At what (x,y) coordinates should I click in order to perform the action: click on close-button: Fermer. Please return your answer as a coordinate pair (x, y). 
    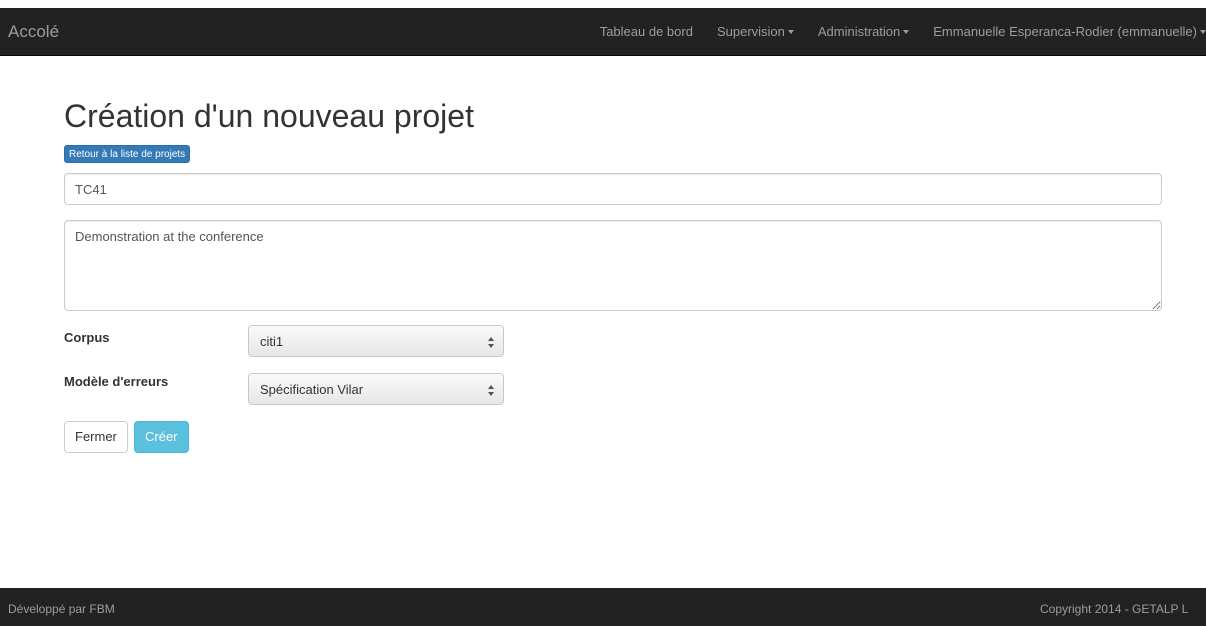
    Looking at the image, I should click on (96, 437).